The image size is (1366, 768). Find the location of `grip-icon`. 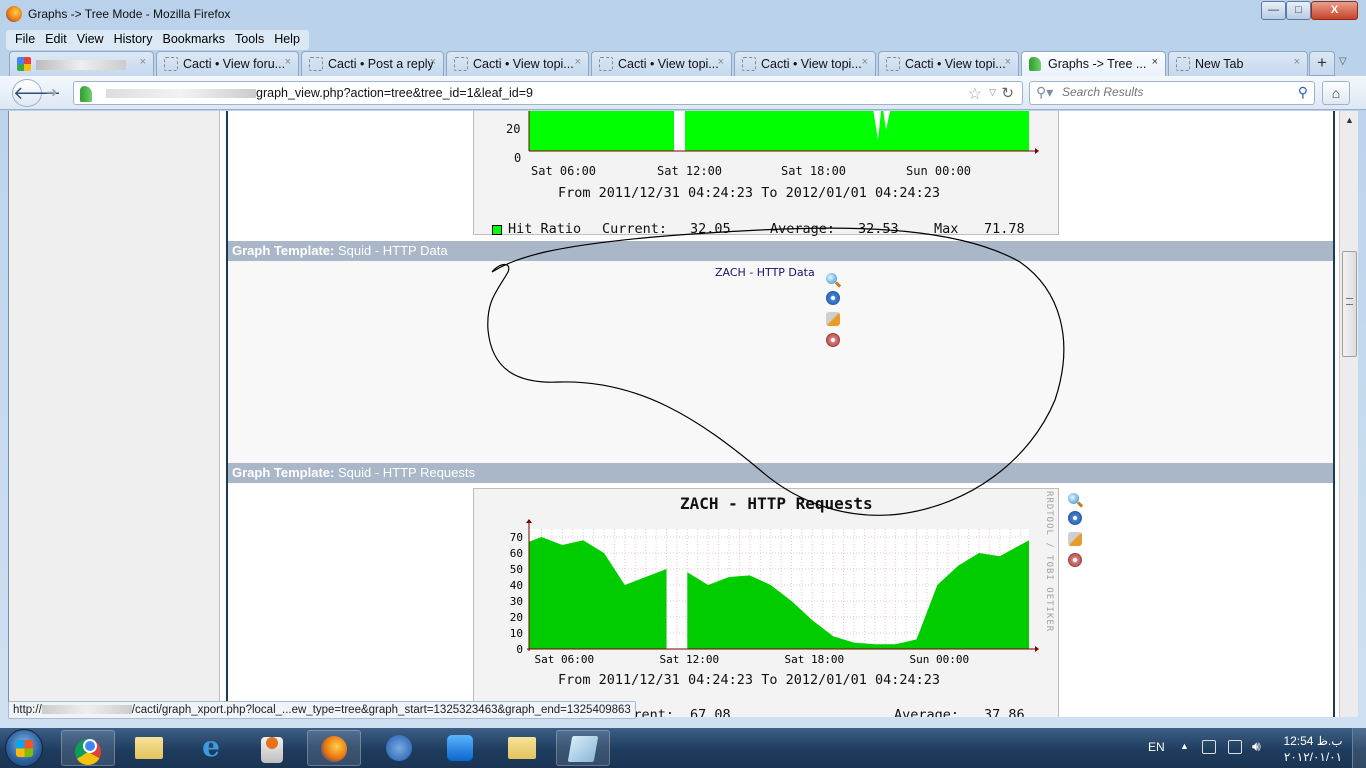

grip-icon is located at coordinates (1349, 301).